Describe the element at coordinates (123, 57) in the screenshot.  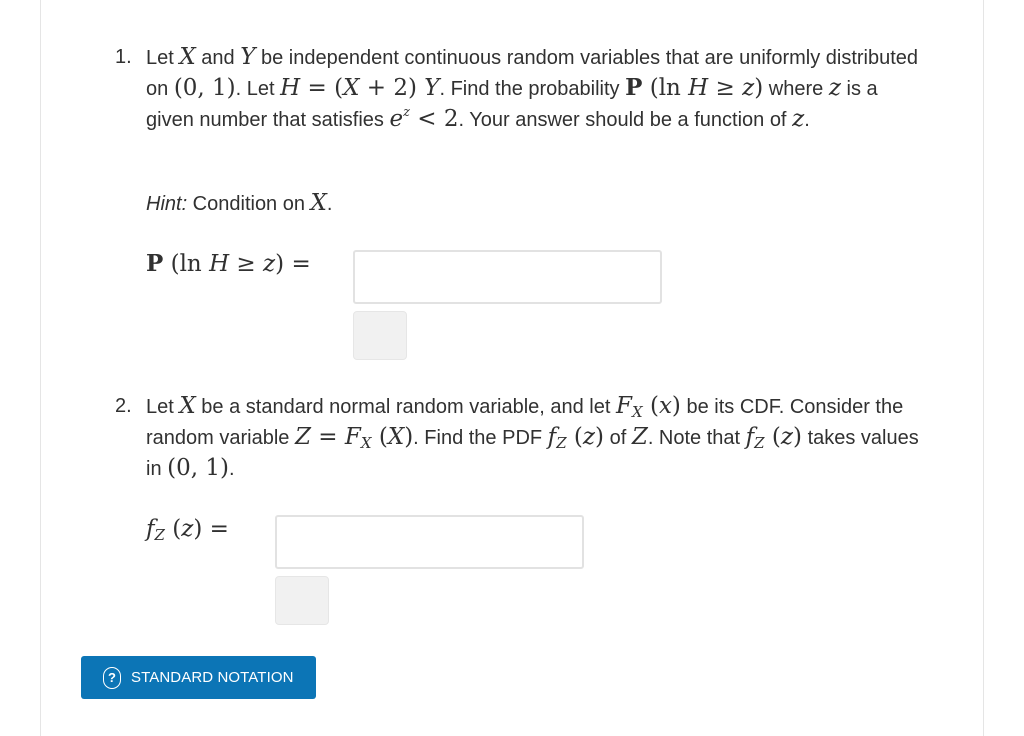
I see `problem-number: 1.` at that location.